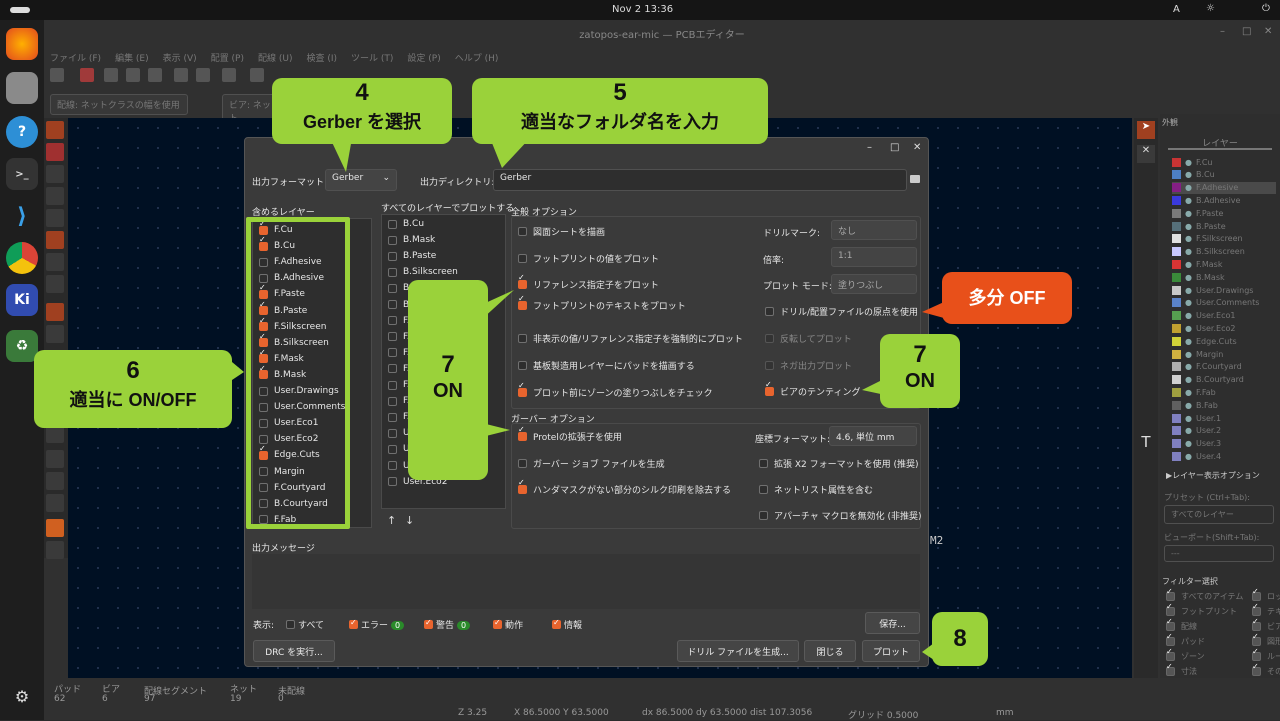  Describe the element at coordinates (60, 699) in the screenshot. I see `pads-value: 62` at that location.